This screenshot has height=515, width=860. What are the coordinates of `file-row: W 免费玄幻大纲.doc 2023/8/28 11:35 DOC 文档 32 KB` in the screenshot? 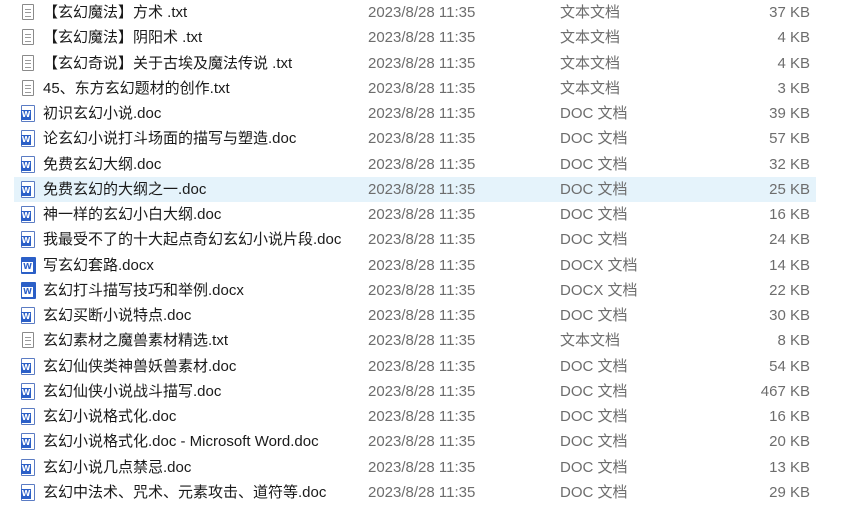 It's located at (415, 164).